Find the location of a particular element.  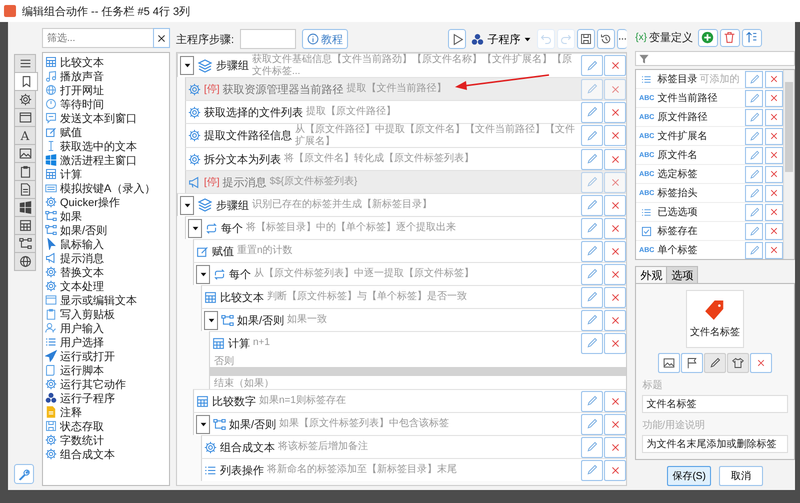

dialog-button: 取消 is located at coordinates (741, 476).